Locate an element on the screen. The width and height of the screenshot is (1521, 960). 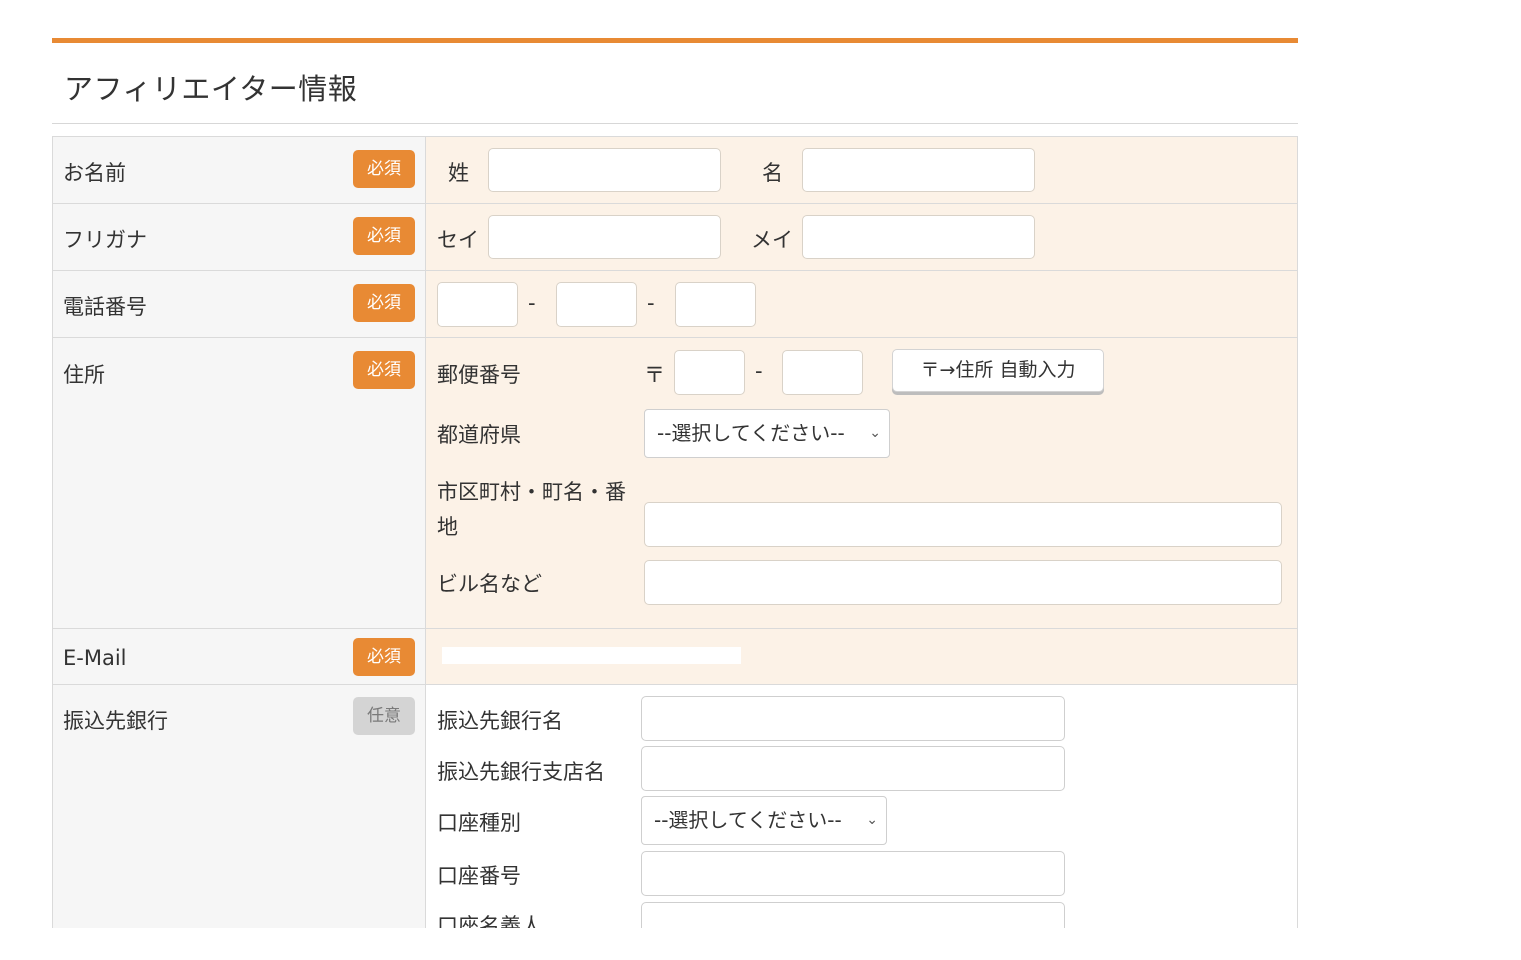
account-number-label: 口座番号 is located at coordinates (479, 876).